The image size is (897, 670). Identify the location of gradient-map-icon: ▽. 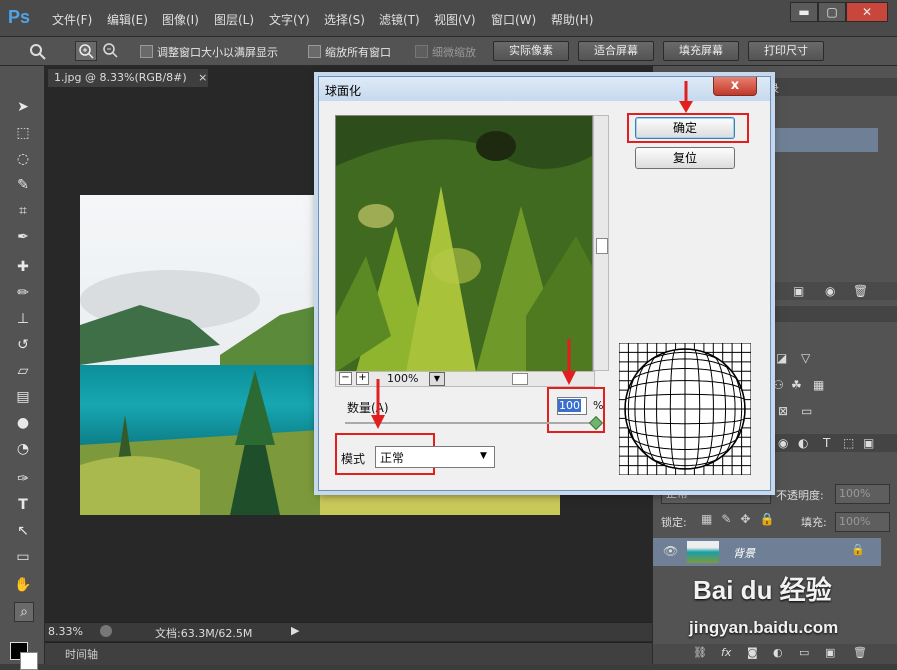
(805, 358).